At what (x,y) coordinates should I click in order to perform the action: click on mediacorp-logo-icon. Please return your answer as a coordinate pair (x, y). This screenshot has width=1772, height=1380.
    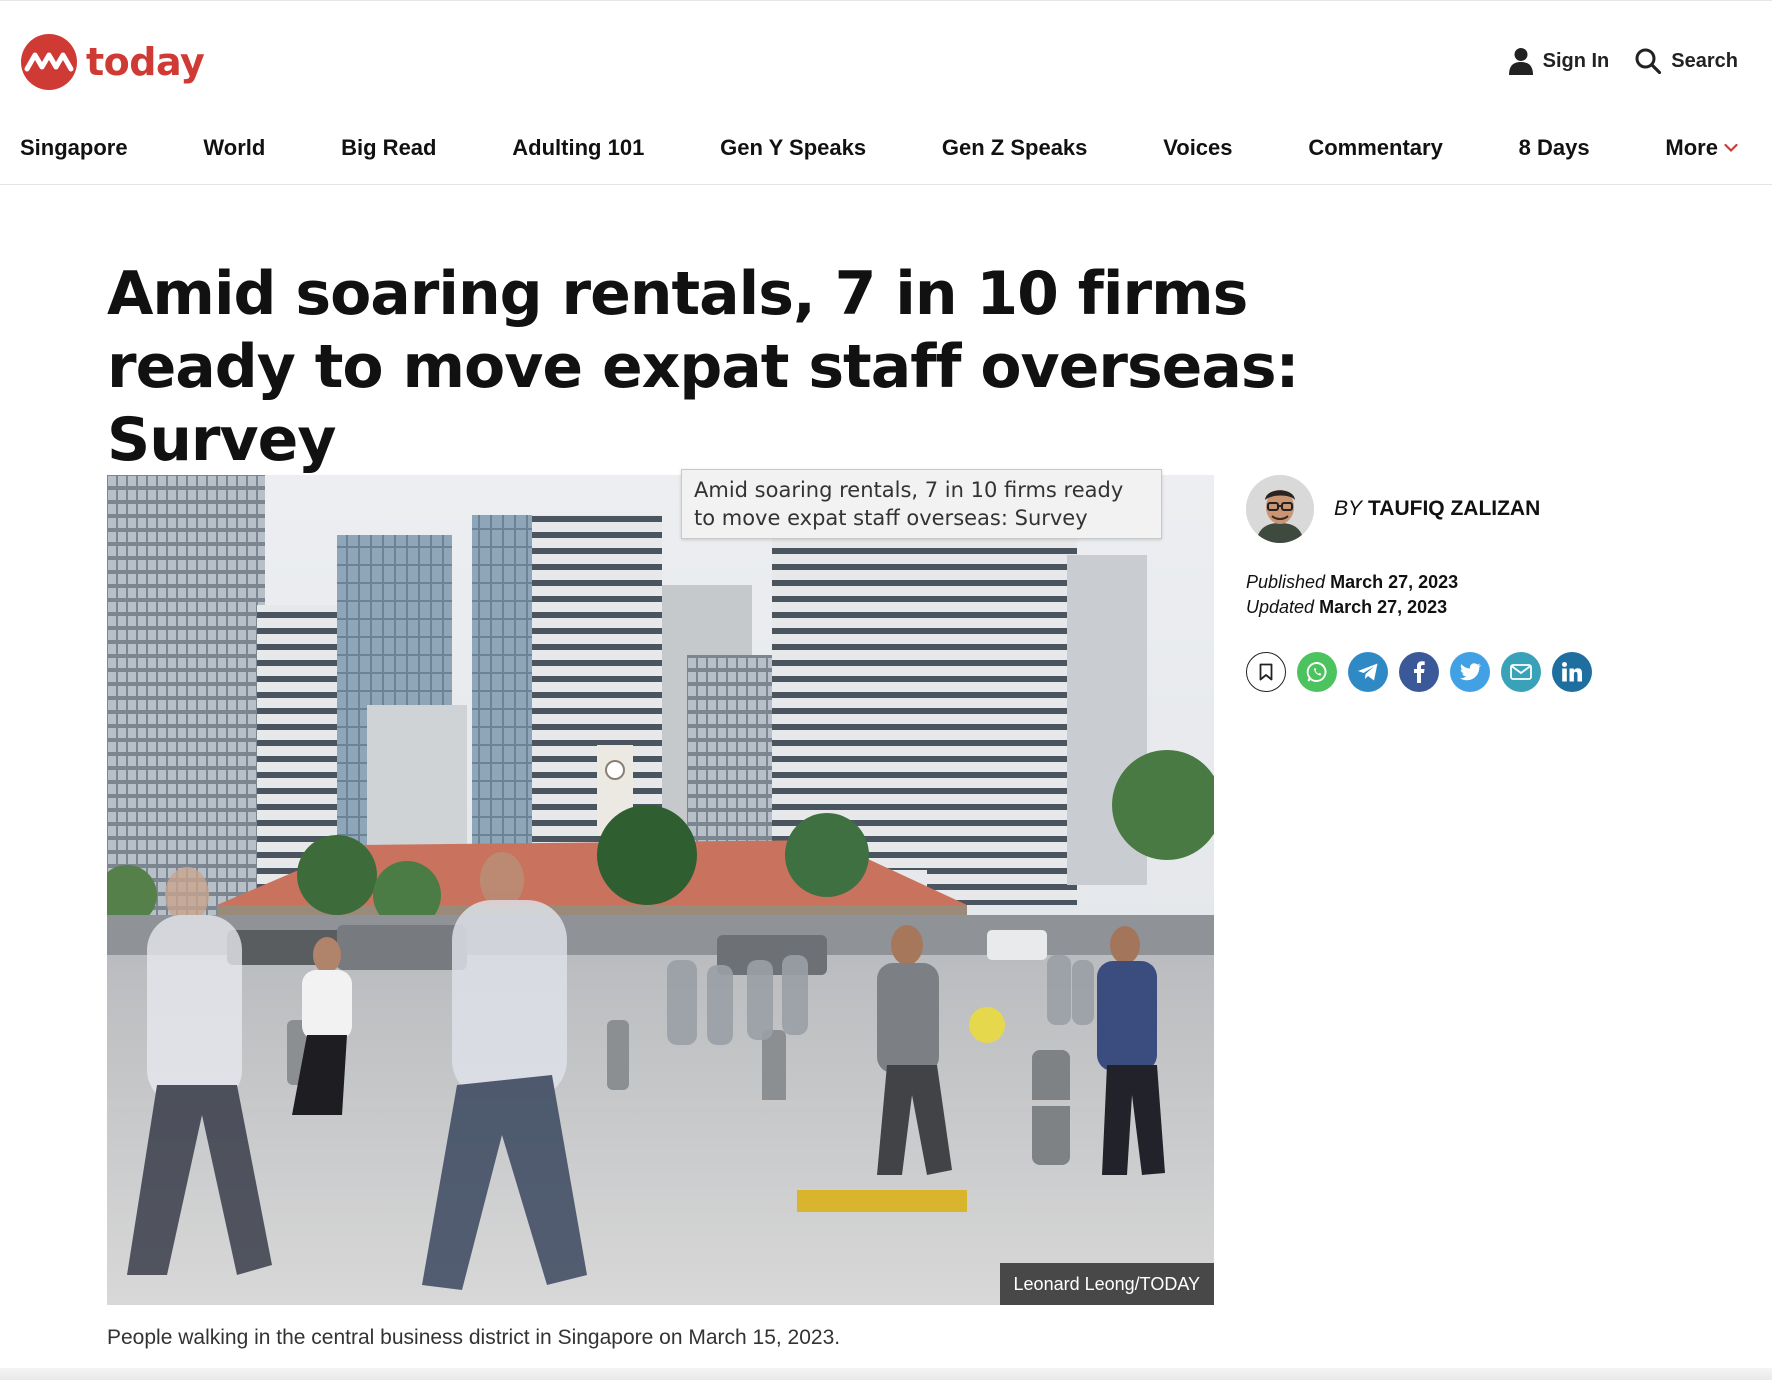
    Looking at the image, I should click on (49, 62).